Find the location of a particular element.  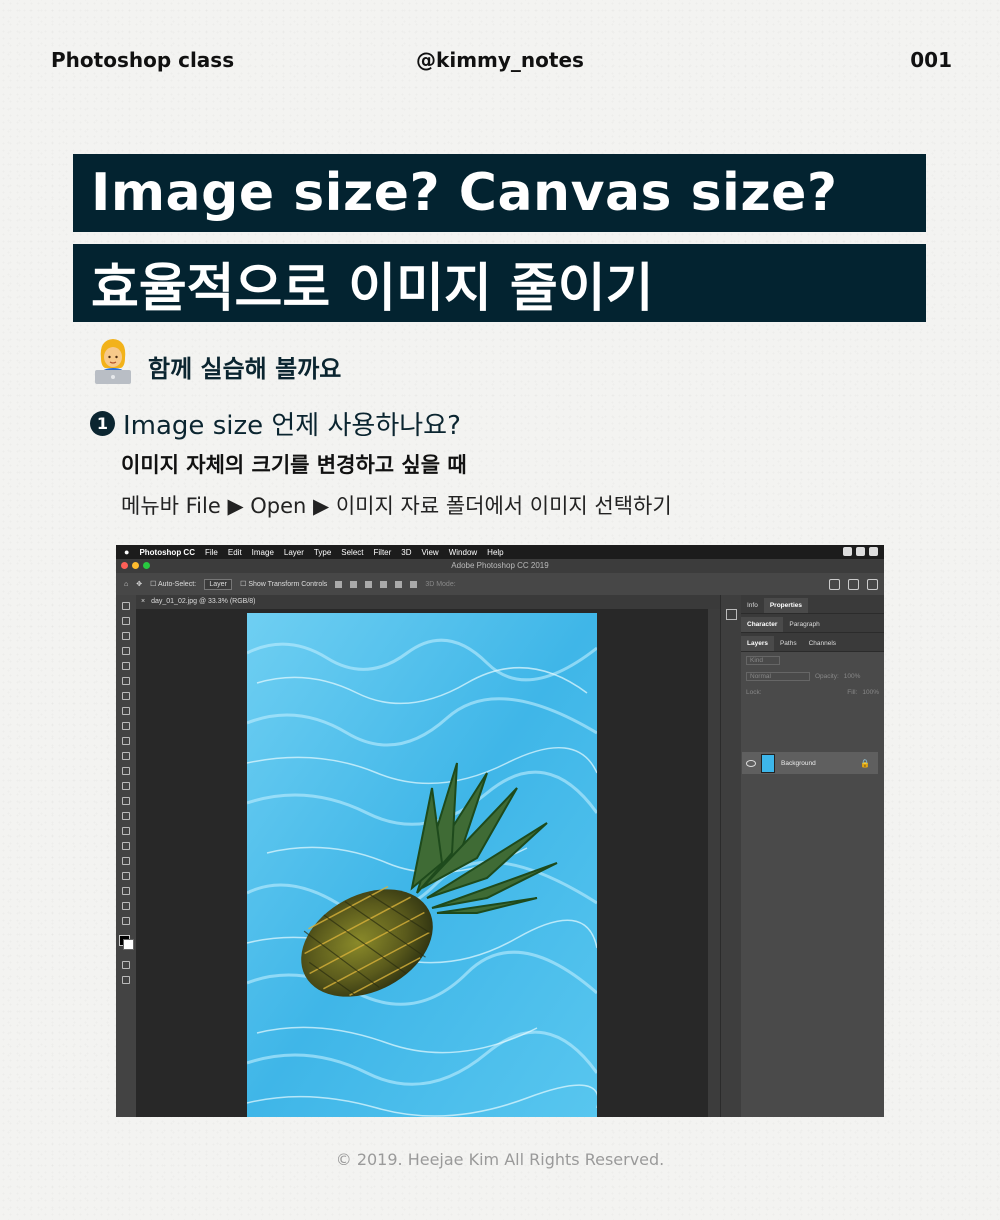

opacity-value: 100% is located at coordinates (852, 676).